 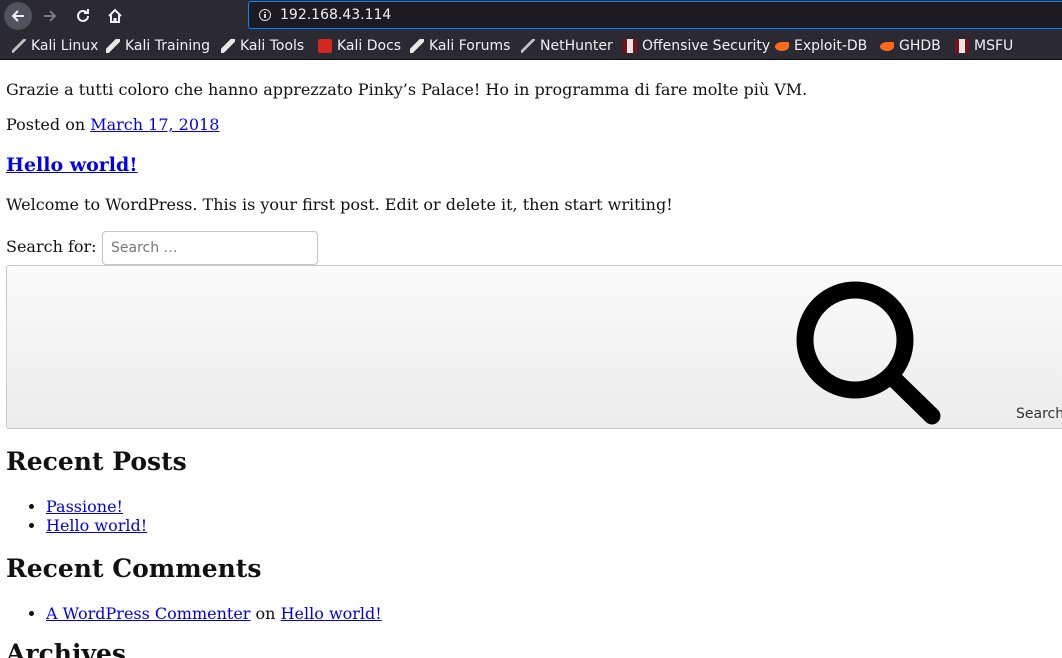 I want to click on bookmark-kali-forums: Kali Forums, so click(x=460, y=46).